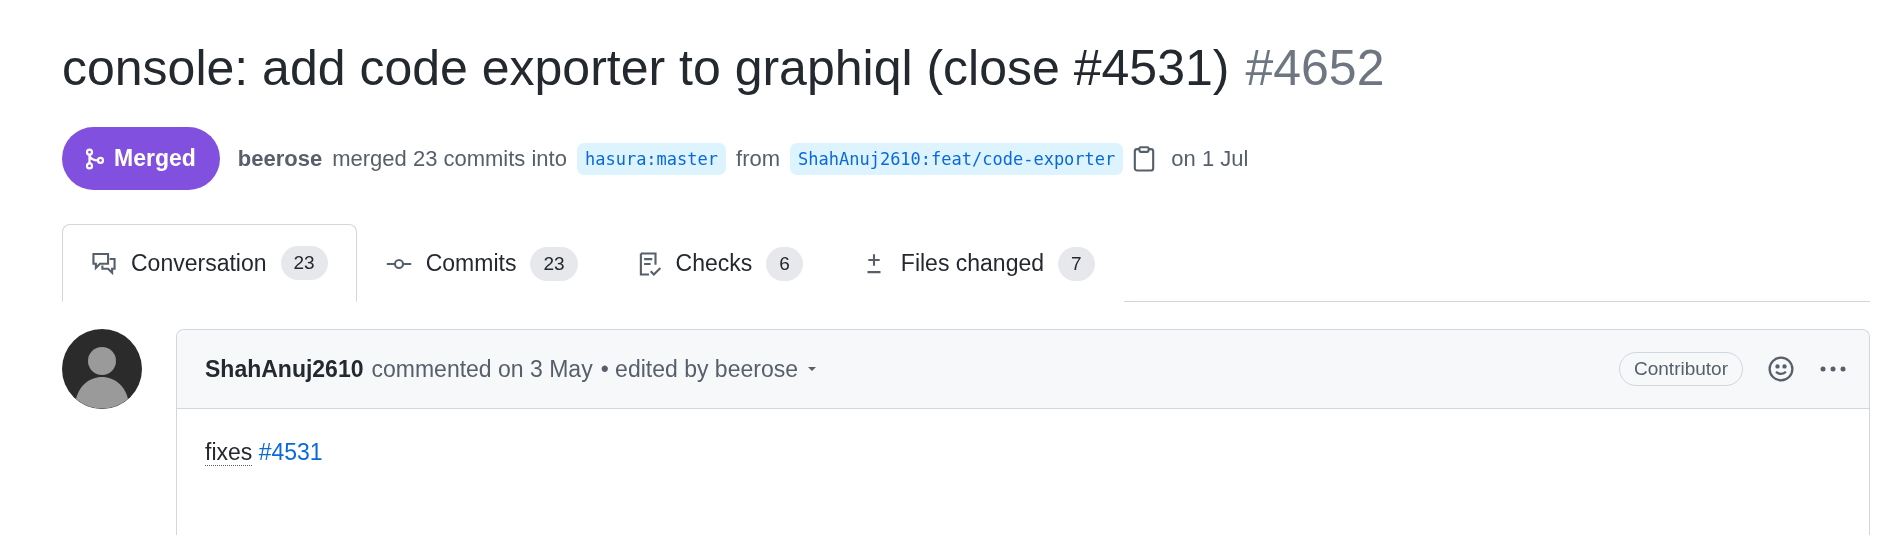 This screenshot has width=1892, height=542. I want to click on comments-icon, so click(104, 263).